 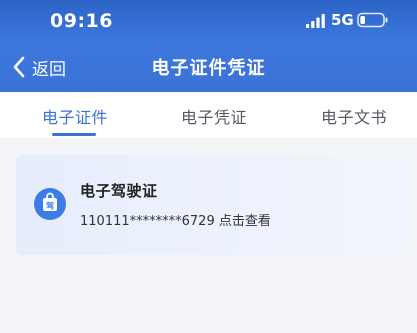 I want to click on tab-electronic-document: 电子文书, so click(x=354, y=116).